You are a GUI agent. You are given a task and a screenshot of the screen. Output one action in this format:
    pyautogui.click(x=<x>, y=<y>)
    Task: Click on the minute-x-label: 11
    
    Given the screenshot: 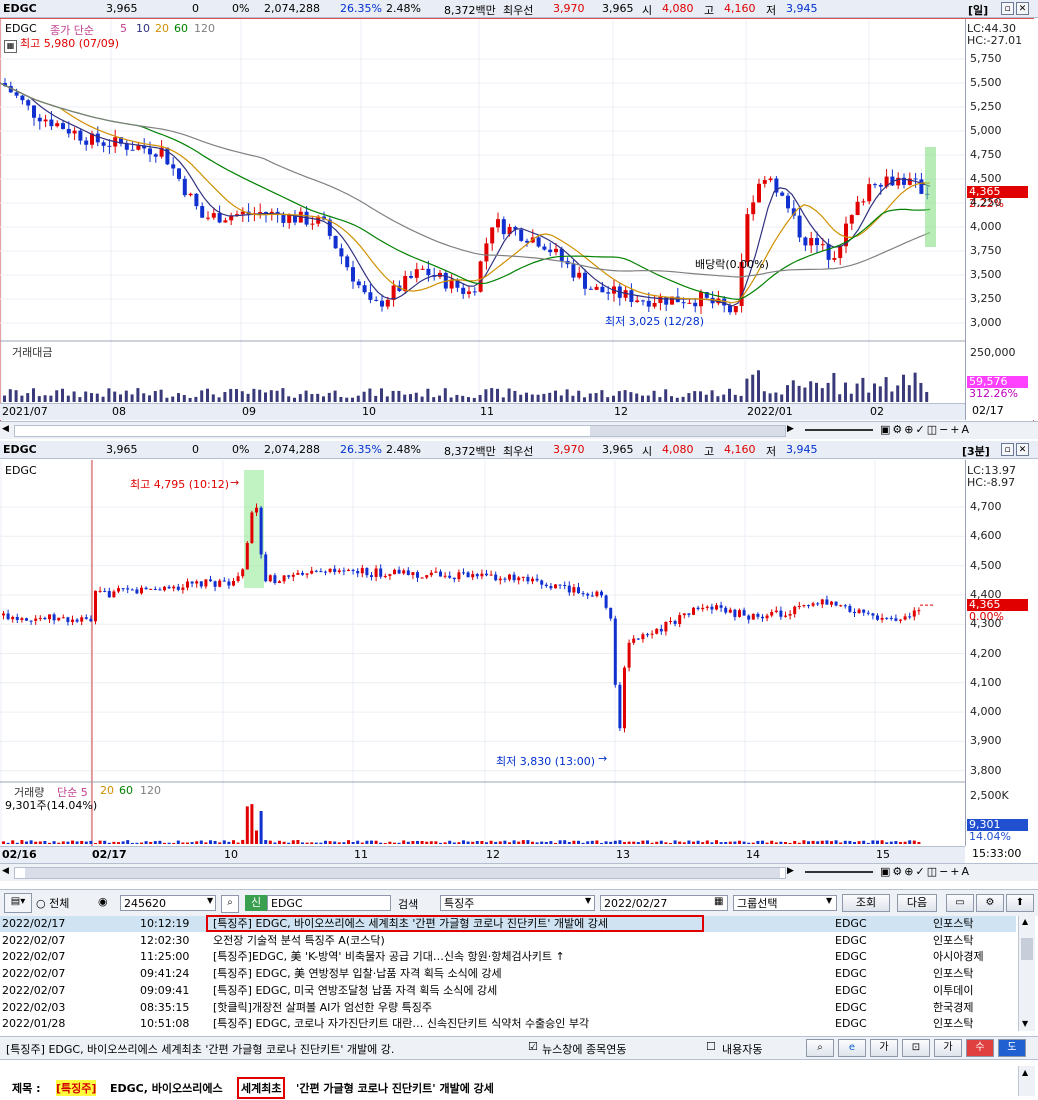 What is the action you would take?
    pyautogui.click(x=361, y=854)
    